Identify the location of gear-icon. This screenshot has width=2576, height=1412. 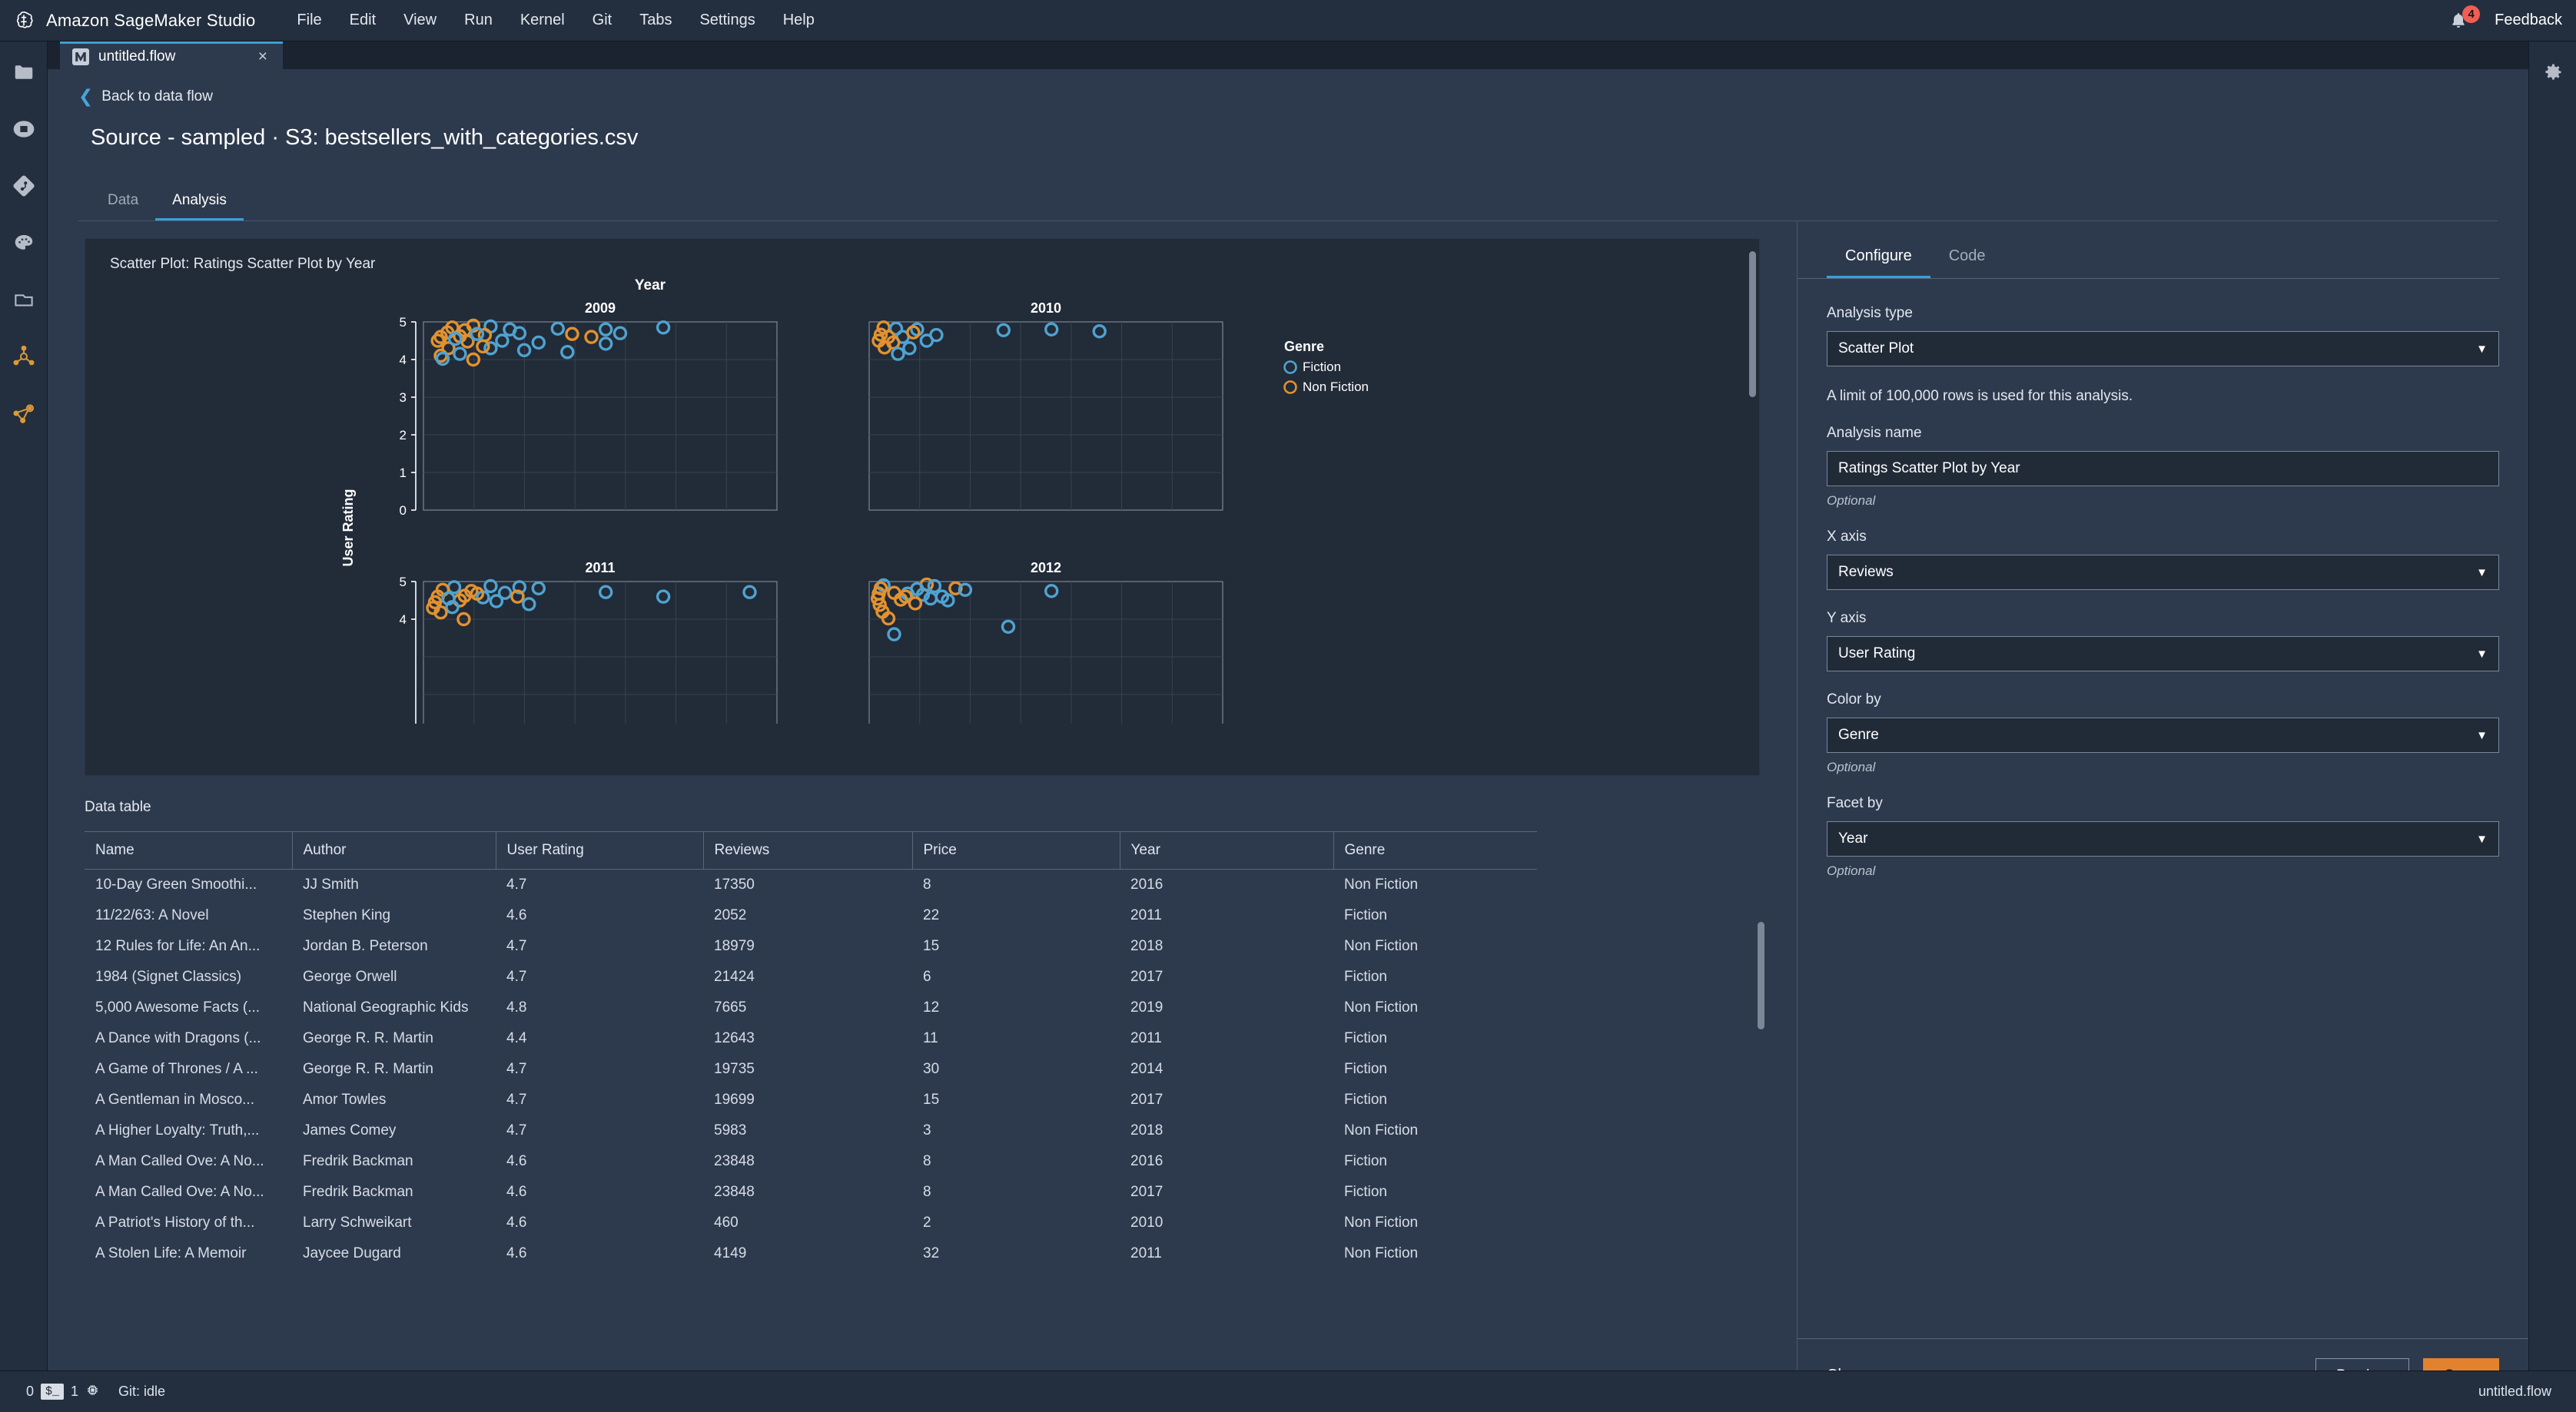
(2553, 72).